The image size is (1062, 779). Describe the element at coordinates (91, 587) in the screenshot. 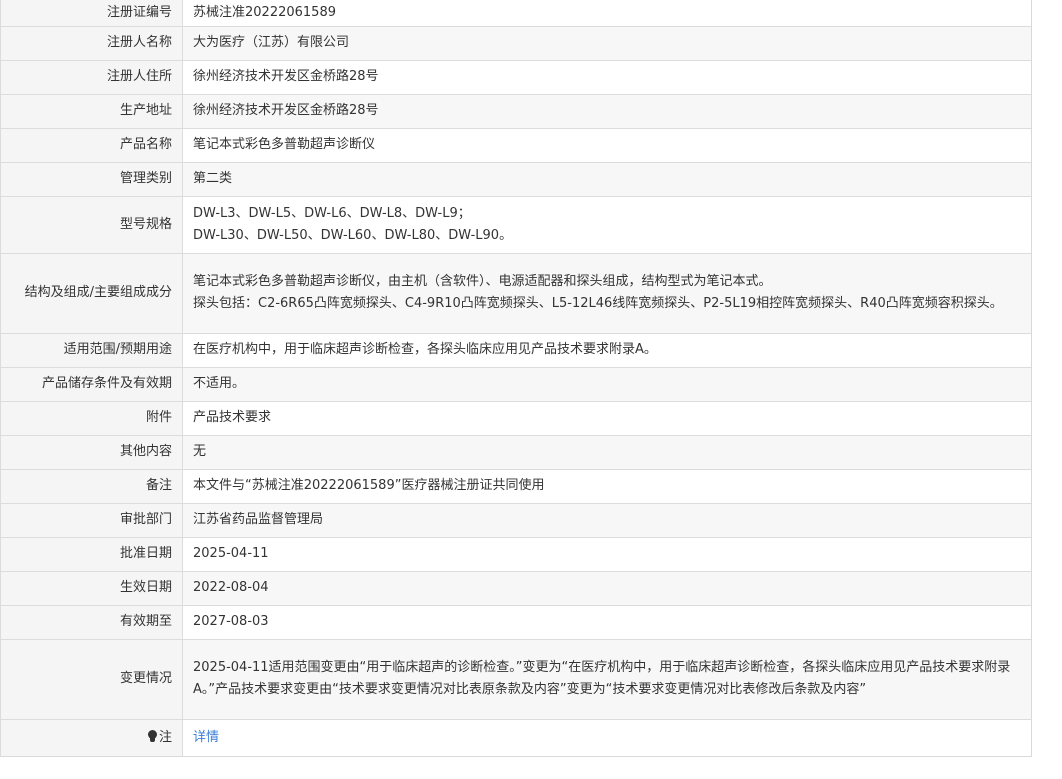

I see `row-label-effective-date: 生效日期` at that location.